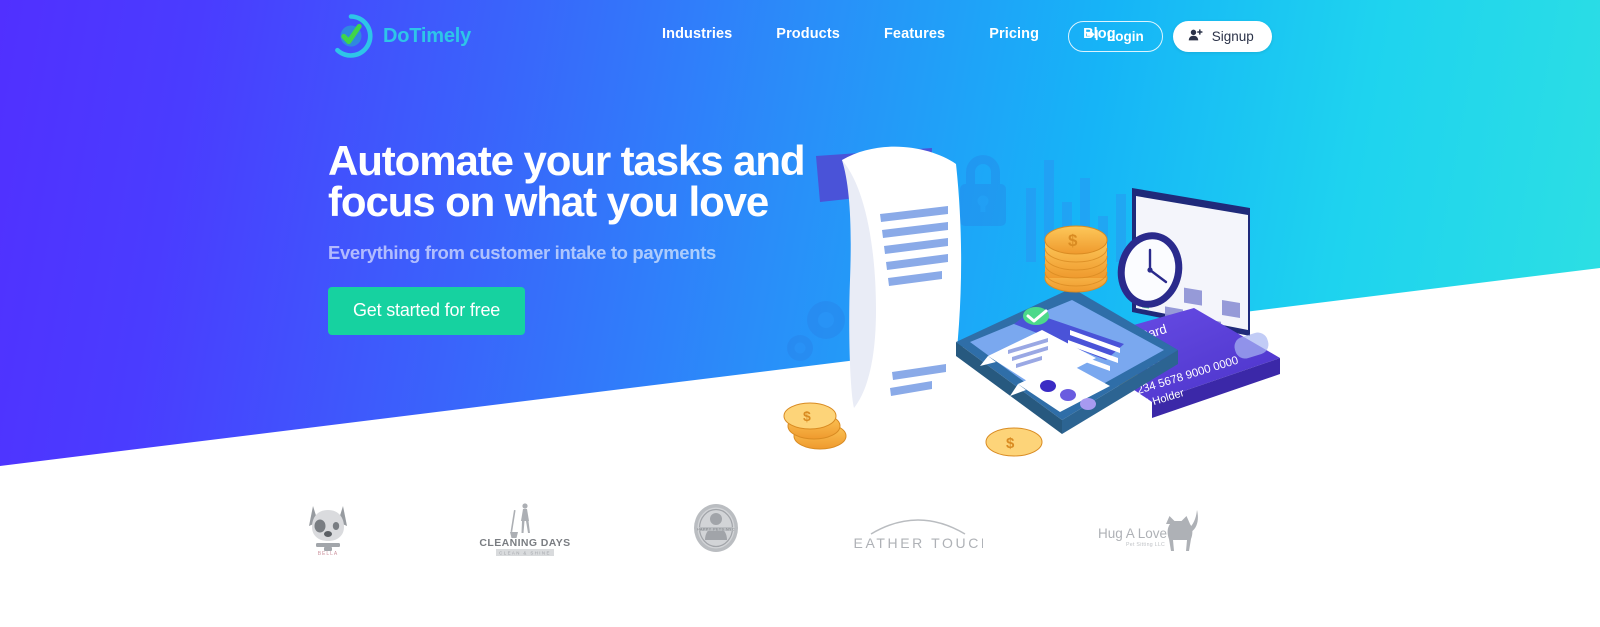 This screenshot has width=1600, height=627. What do you see at coordinates (1014, 34) in the screenshot?
I see `nav-item-pricing: Pricing` at bounding box center [1014, 34].